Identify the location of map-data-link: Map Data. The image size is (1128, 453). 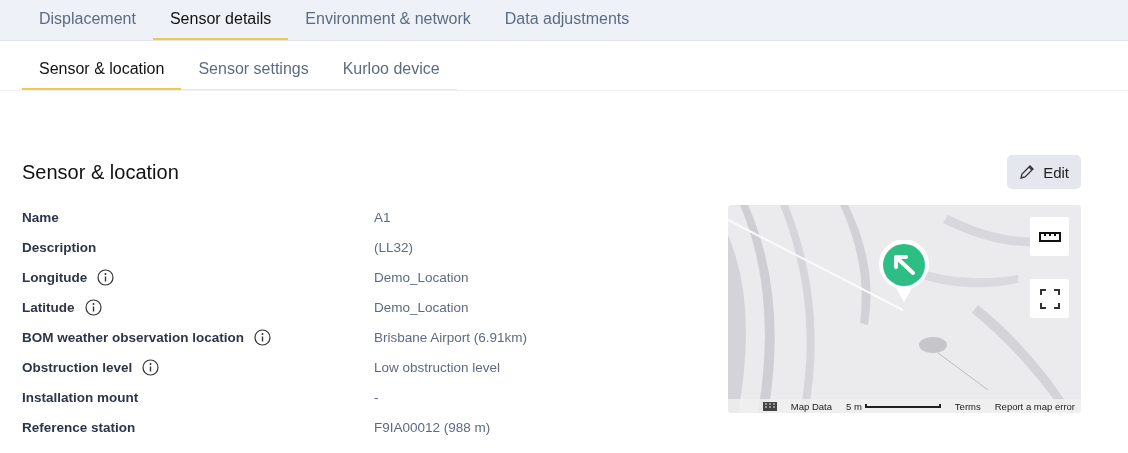
(811, 406).